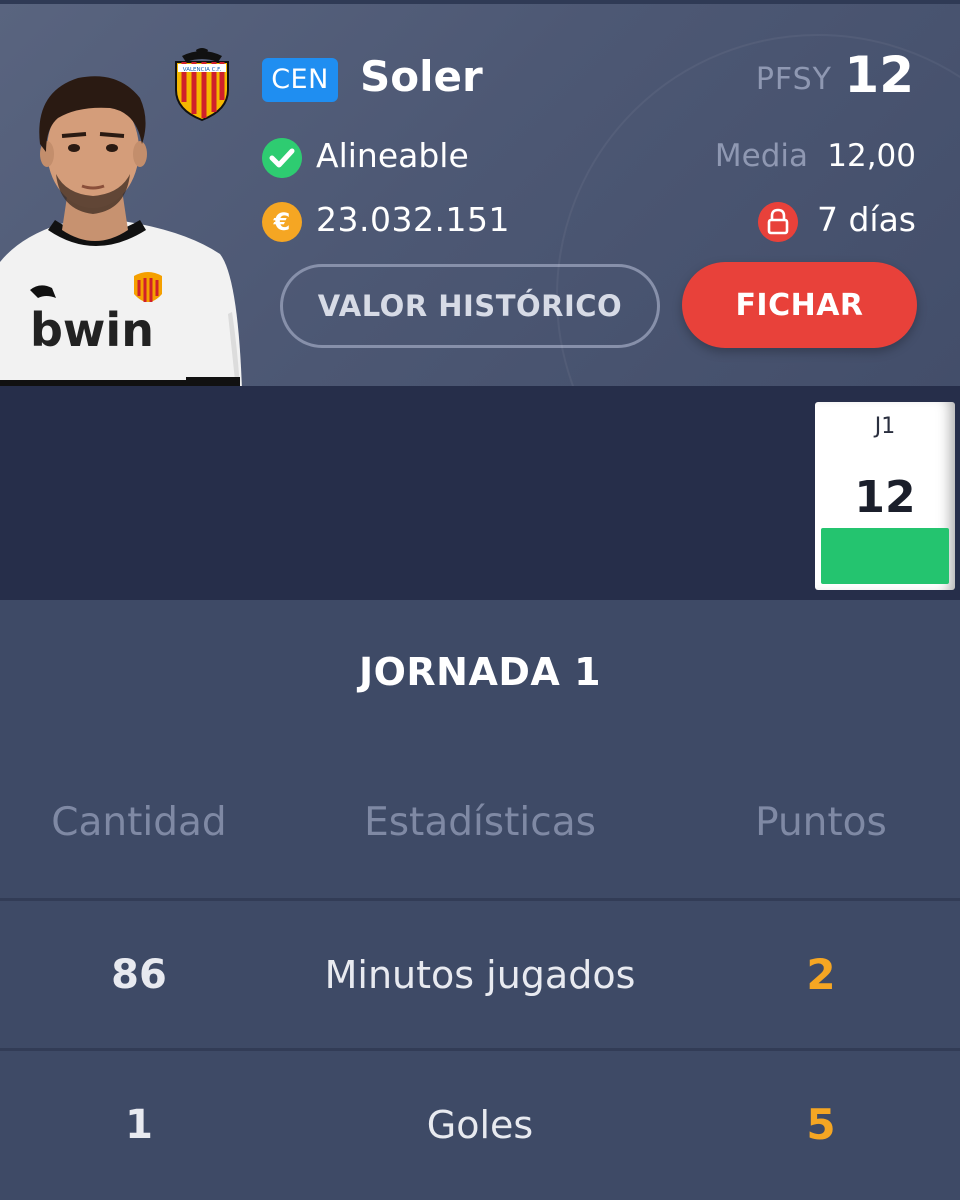 This screenshot has height=1200, width=960. I want to click on stat-quantity: 1, so click(139, 1125).